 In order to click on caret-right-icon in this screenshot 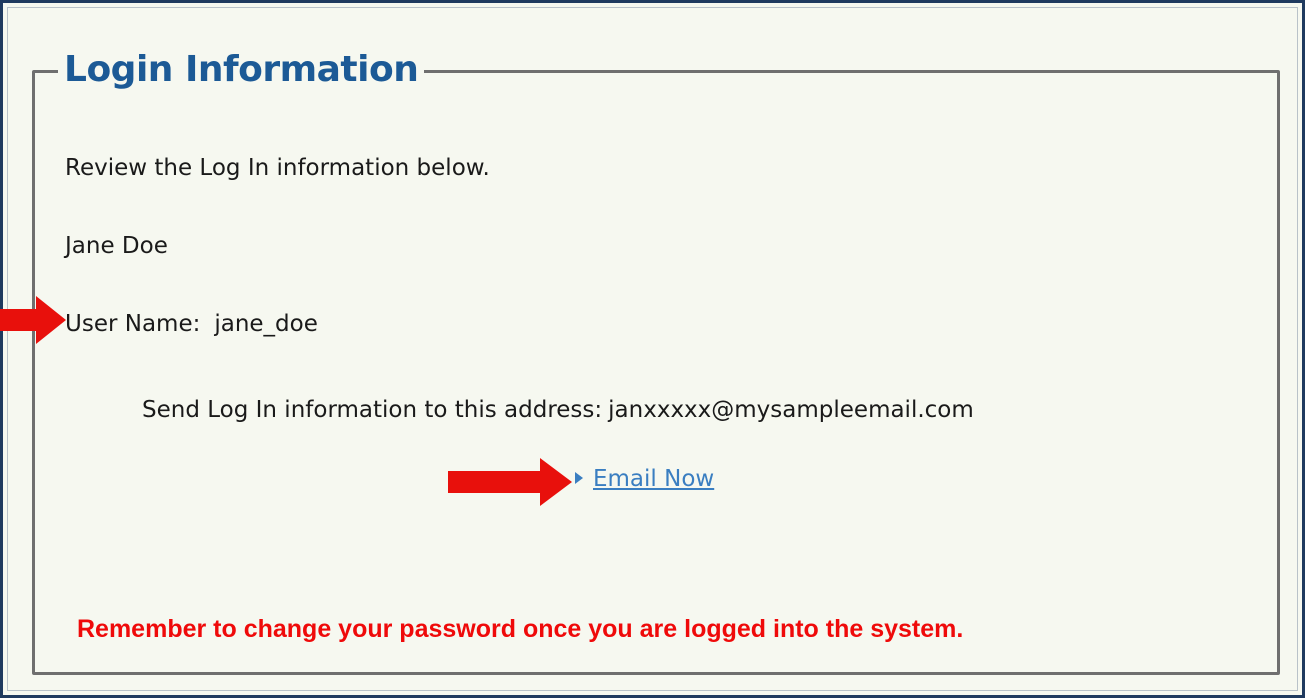, I will do `click(579, 478)`.